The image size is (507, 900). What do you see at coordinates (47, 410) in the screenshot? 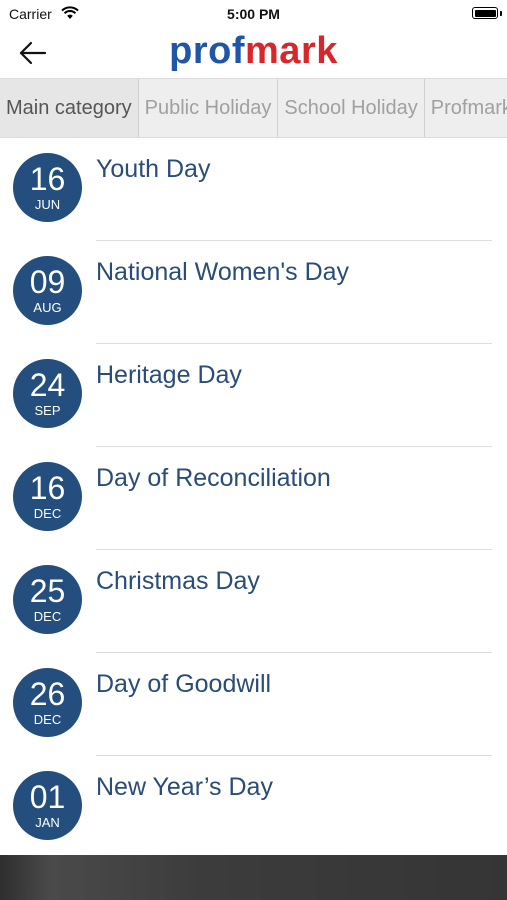
I see `date-month: SEP` at bounding box center [47, 410].